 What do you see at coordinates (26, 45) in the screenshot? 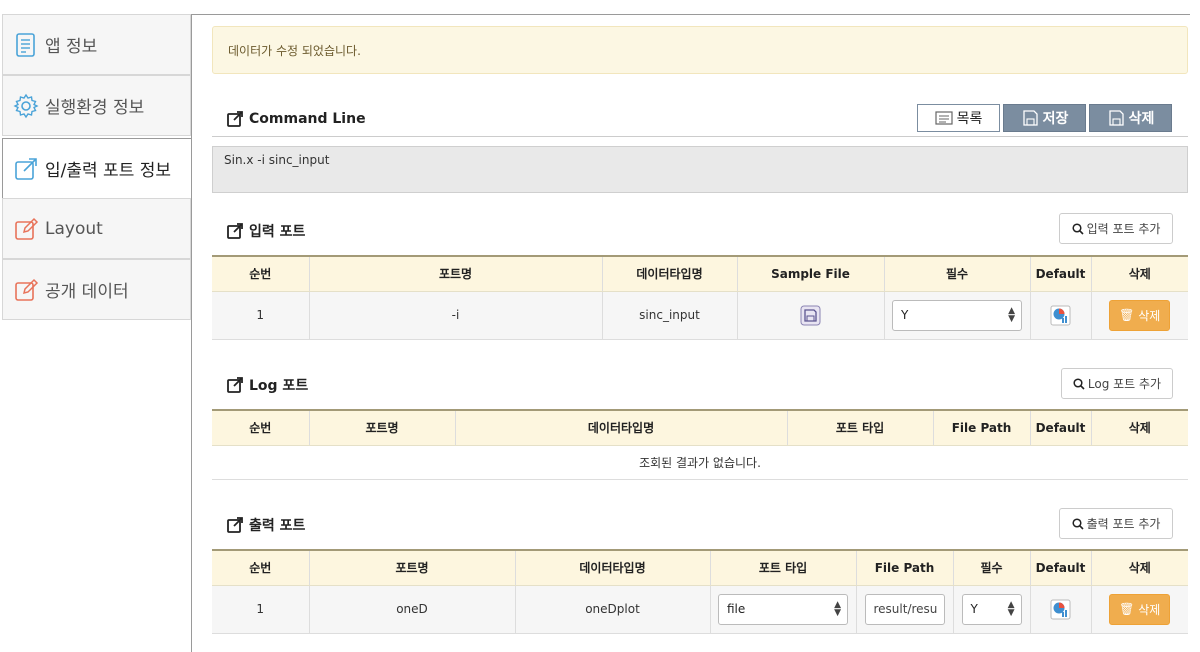
I see `document-icon` at bounding box center [26, 45].